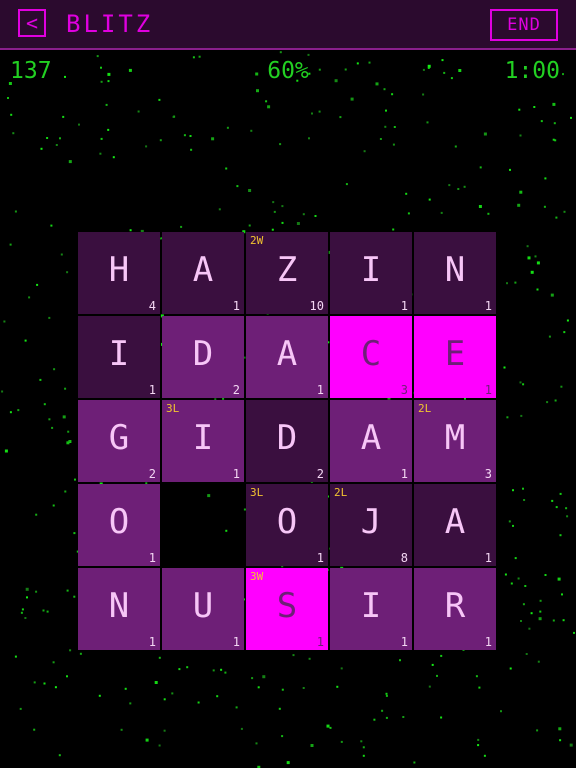  I want to click on tile-letter: Z, so click(287, 270).